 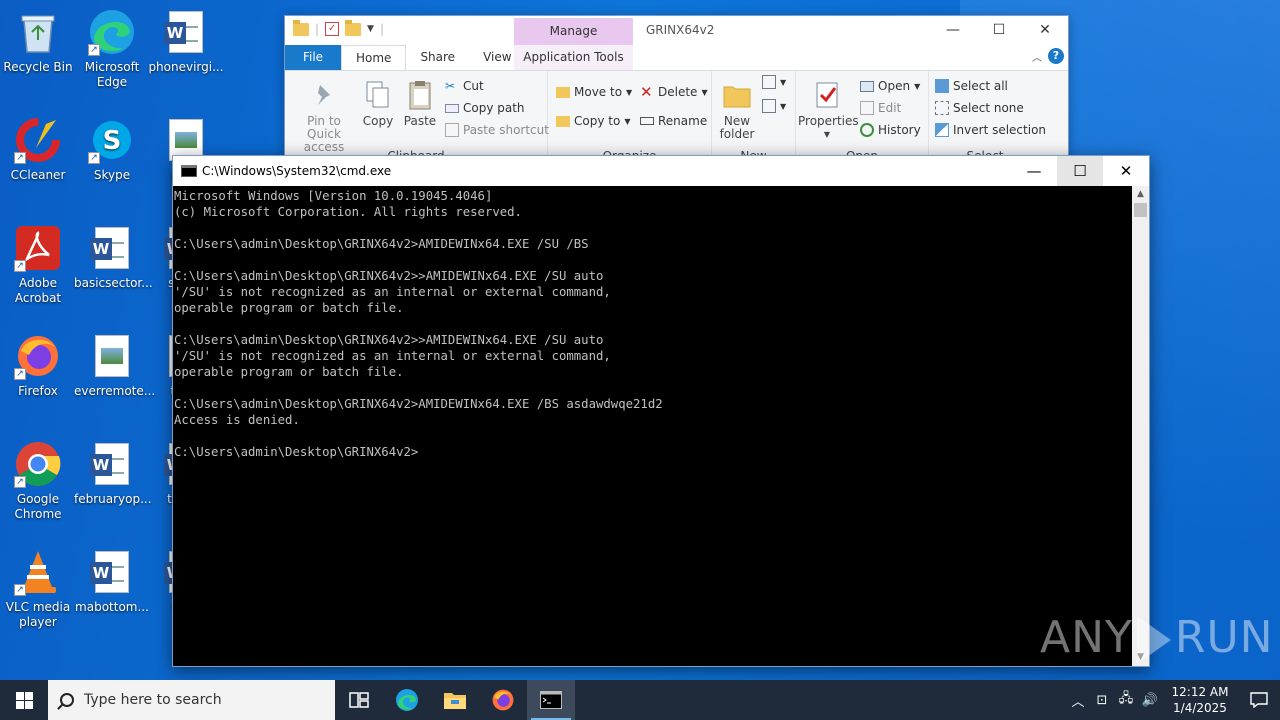 What do you see at coordinates (24, 700) in the screenshot?
I see `start-button` at bounding box center [24, 700].